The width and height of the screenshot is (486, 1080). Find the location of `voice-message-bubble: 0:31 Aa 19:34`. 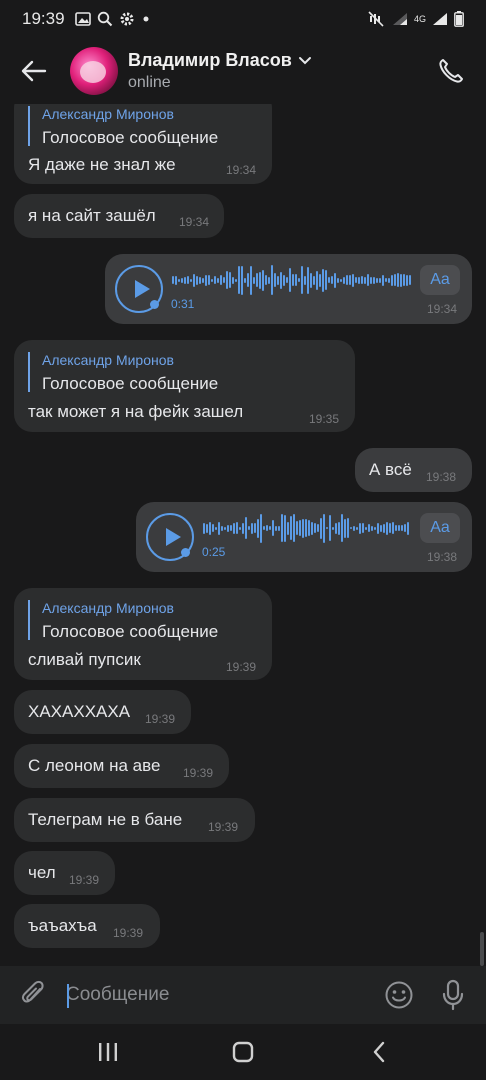

voice-message-bubble: 0:31 Aa 19:34 is located at coordinates (288, 289).